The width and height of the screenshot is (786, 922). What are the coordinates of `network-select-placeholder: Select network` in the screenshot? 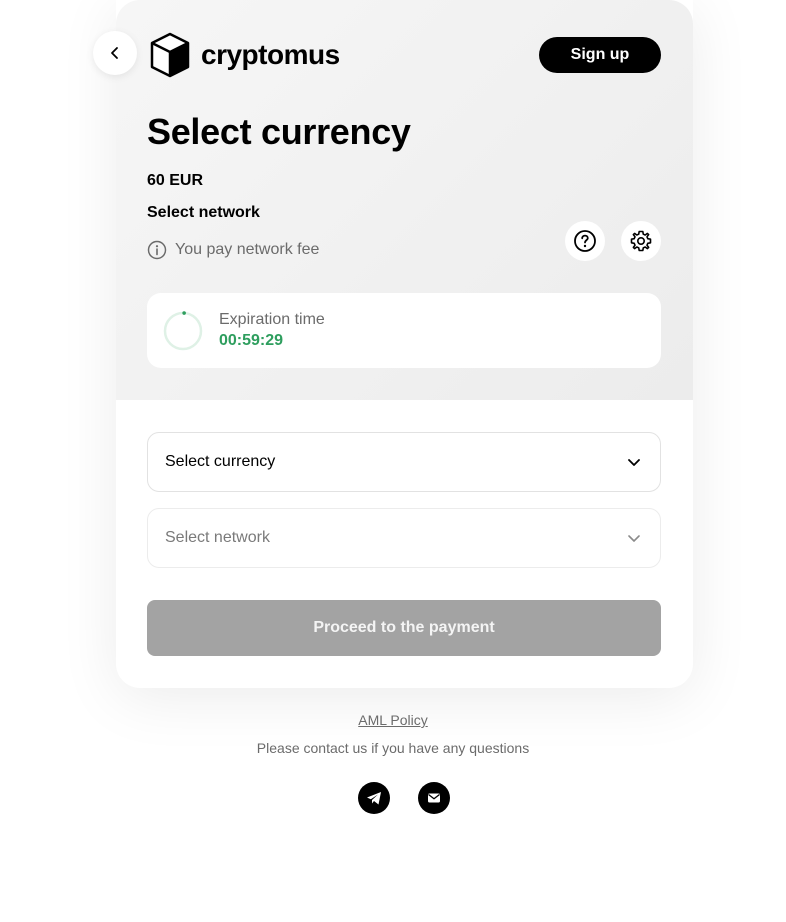 It's located at (217, 537).